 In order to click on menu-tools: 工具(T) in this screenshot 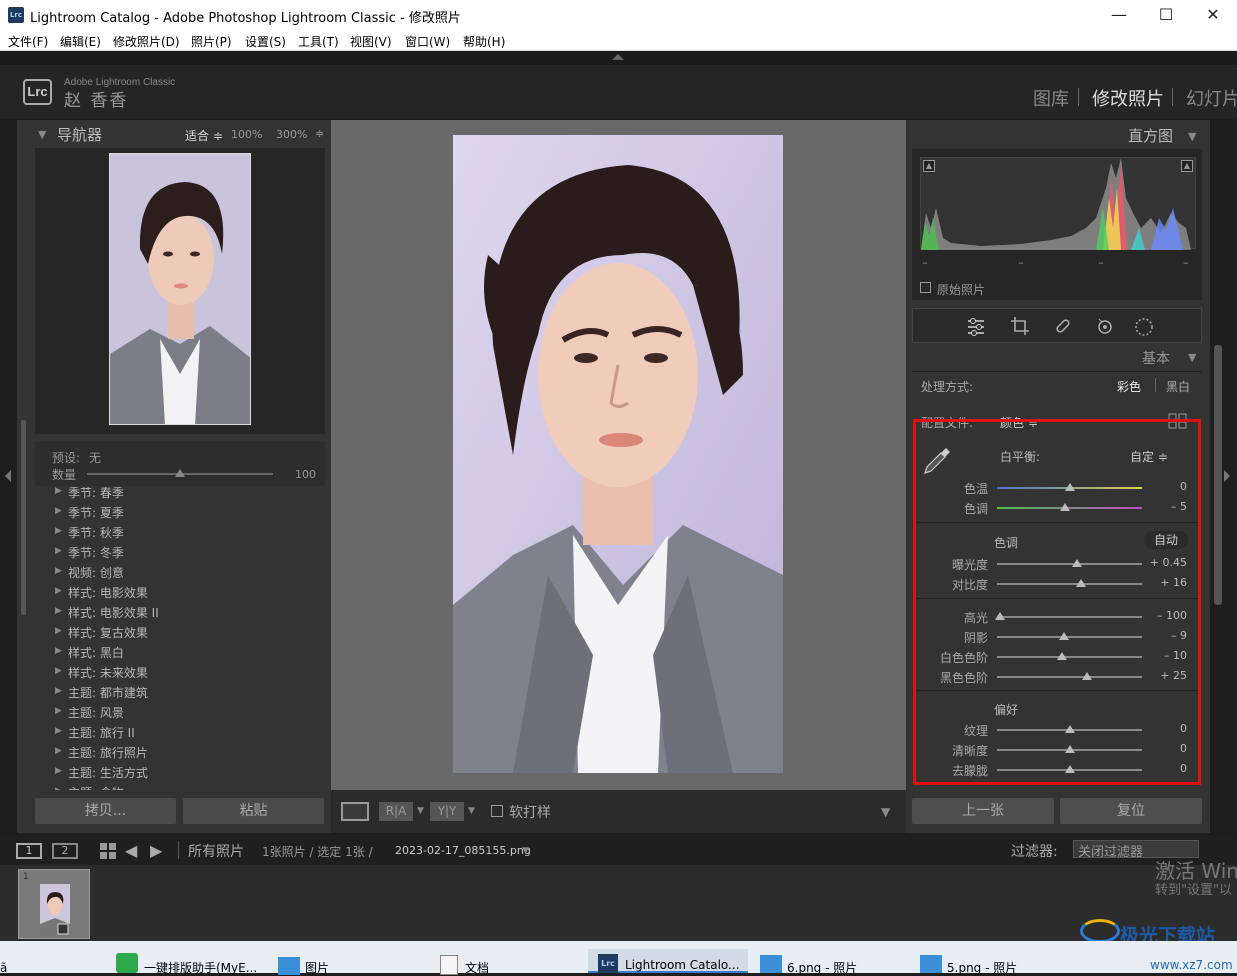, I will do `click(318, 41)`.